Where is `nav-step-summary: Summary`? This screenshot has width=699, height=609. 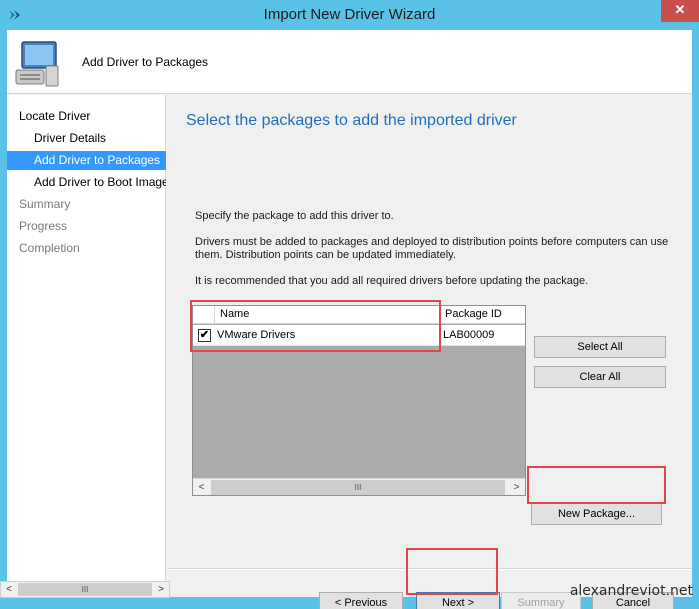 nav-step-summary: Summary is located at coordinates (45, 204).